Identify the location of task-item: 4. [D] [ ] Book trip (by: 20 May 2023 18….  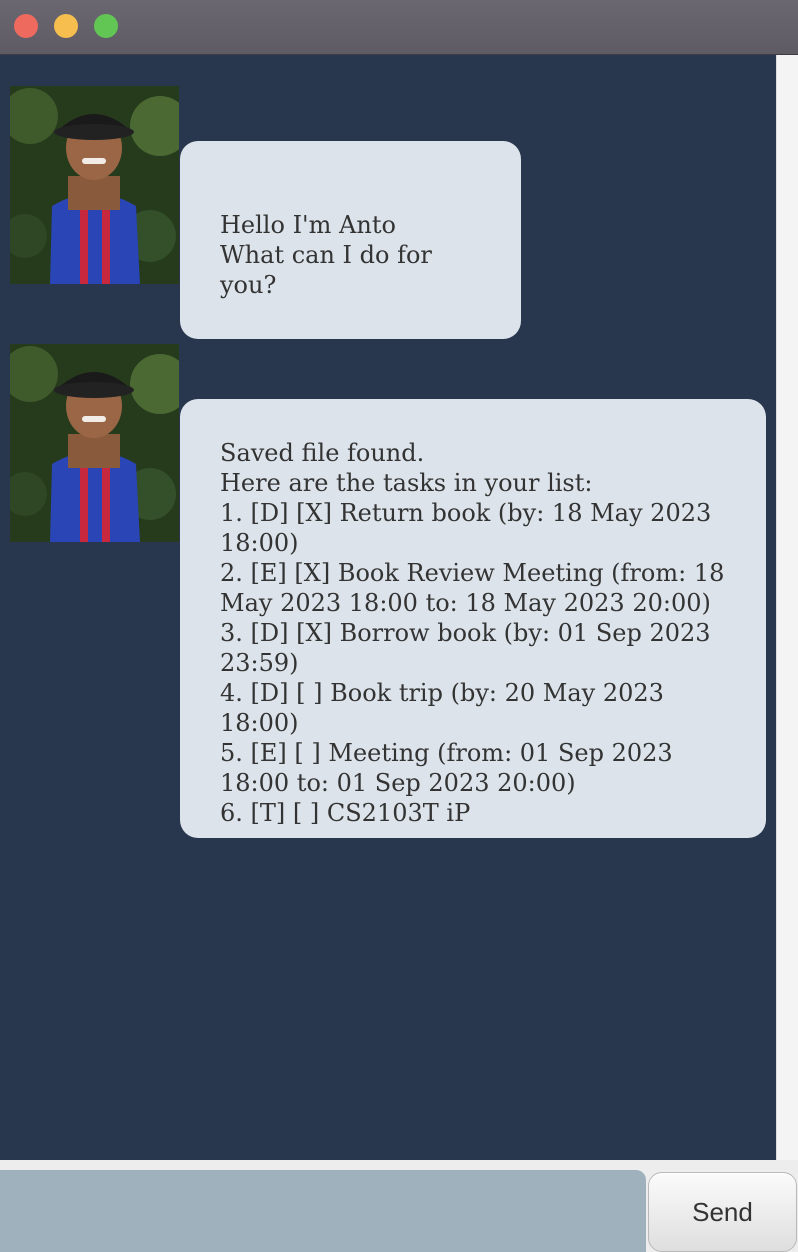
(442, 708).